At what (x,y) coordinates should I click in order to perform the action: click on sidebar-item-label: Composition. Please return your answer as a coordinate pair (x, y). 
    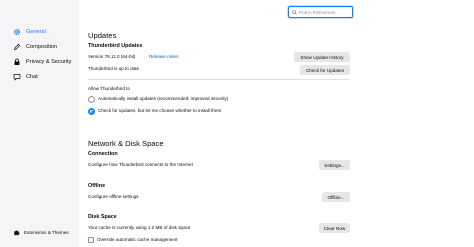
    Looking at the image, I should click on (42, 46).